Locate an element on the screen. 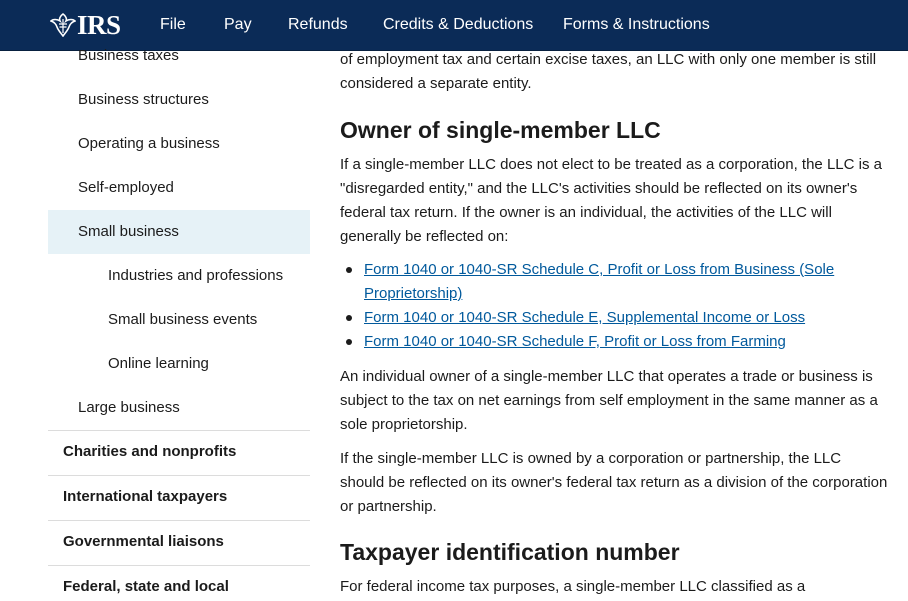 This screenshot has width=908, height=601. sidebar-item-online-learning: Online learning is located at coordinates (179, 364).